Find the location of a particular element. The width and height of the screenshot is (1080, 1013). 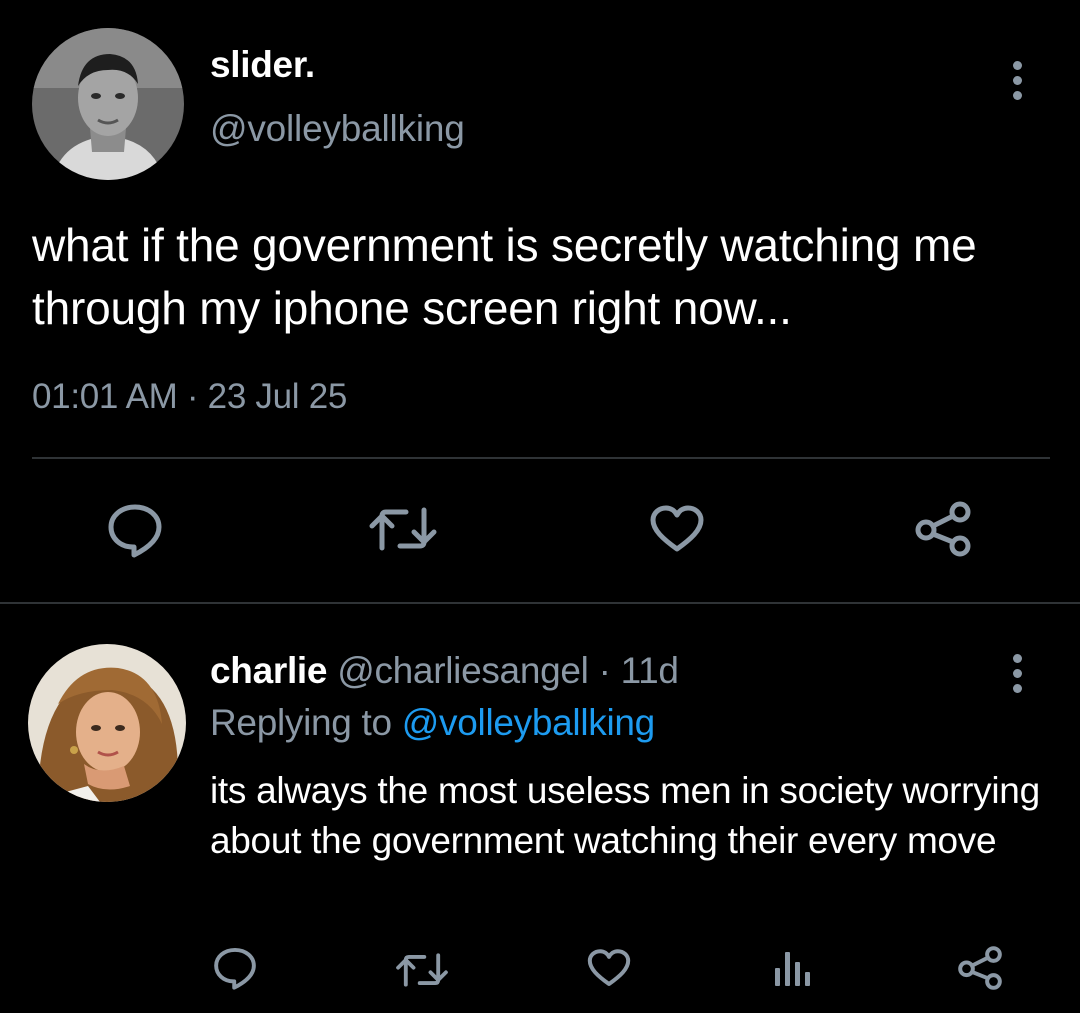

replying-to-handle-link: @volleyballking is located at coordinates (528, 722).